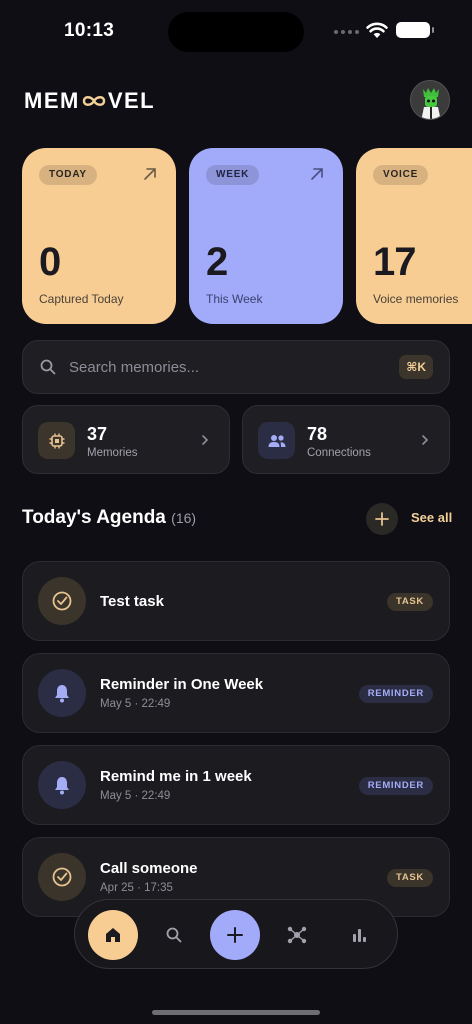  I want to click on user-avatar, so click(430, 100).